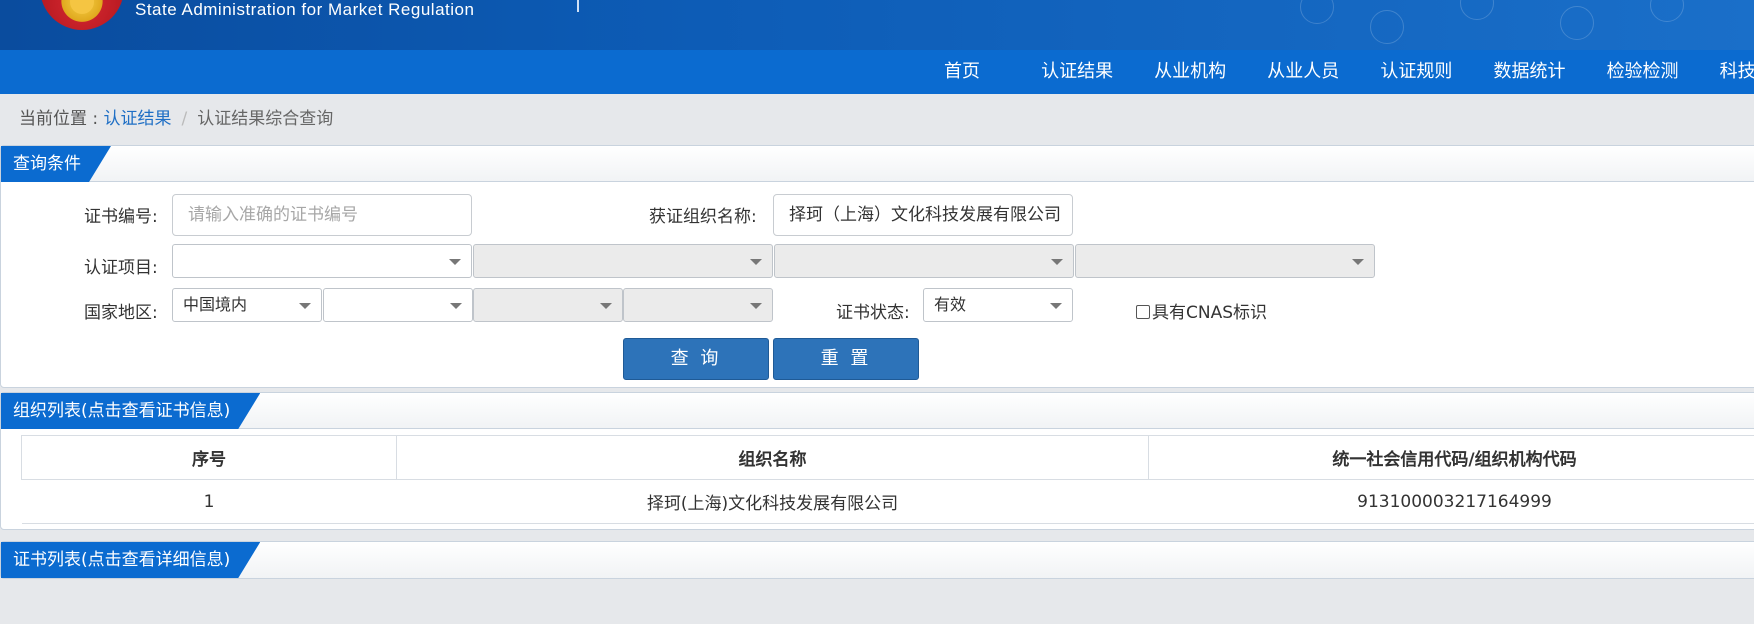 This screenshot has width=1754, height=624. What do you see at coordinates (1529, 72) in the screenshot?
I see `nav-item-statistics: 数据统计` at bounding box center [1529, 72].